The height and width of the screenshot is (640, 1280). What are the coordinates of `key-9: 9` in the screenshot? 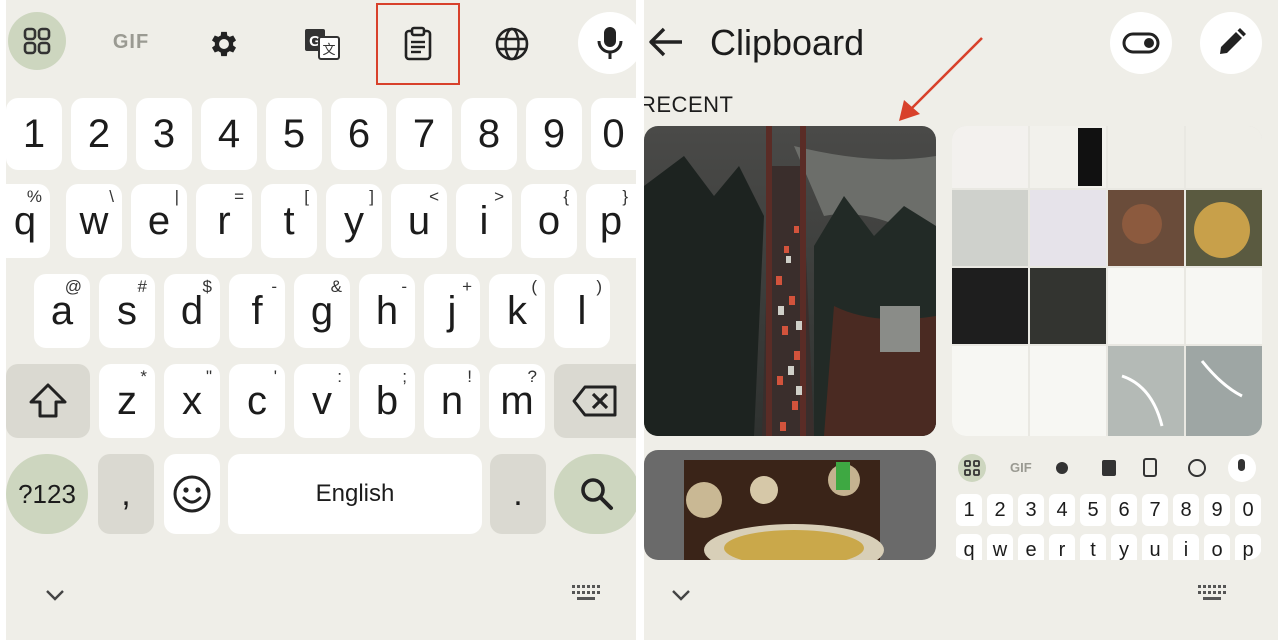 It's located at (554, 134).